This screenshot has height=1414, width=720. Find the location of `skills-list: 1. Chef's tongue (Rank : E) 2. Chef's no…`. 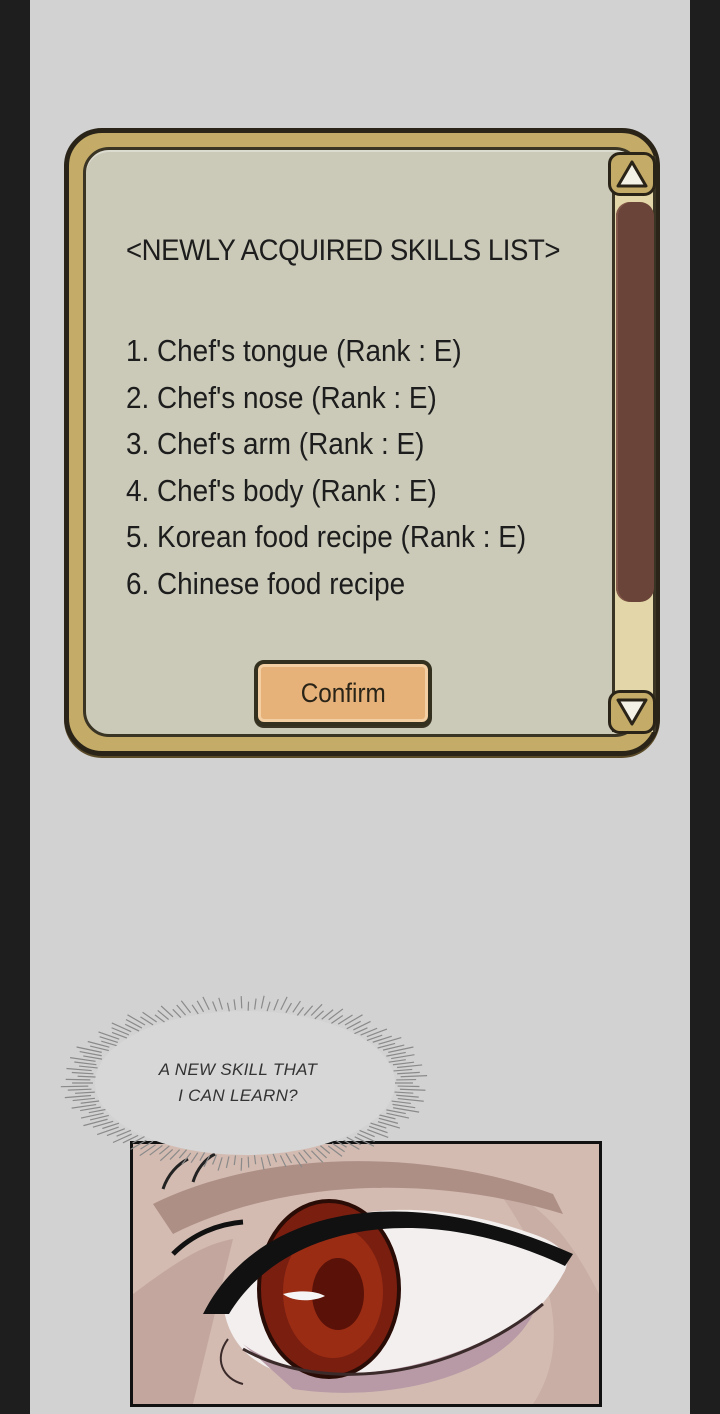

skills-list: 1. Chef's tongue (Rank : E) 2. Chef's no… is located at coordinates (348, 467).